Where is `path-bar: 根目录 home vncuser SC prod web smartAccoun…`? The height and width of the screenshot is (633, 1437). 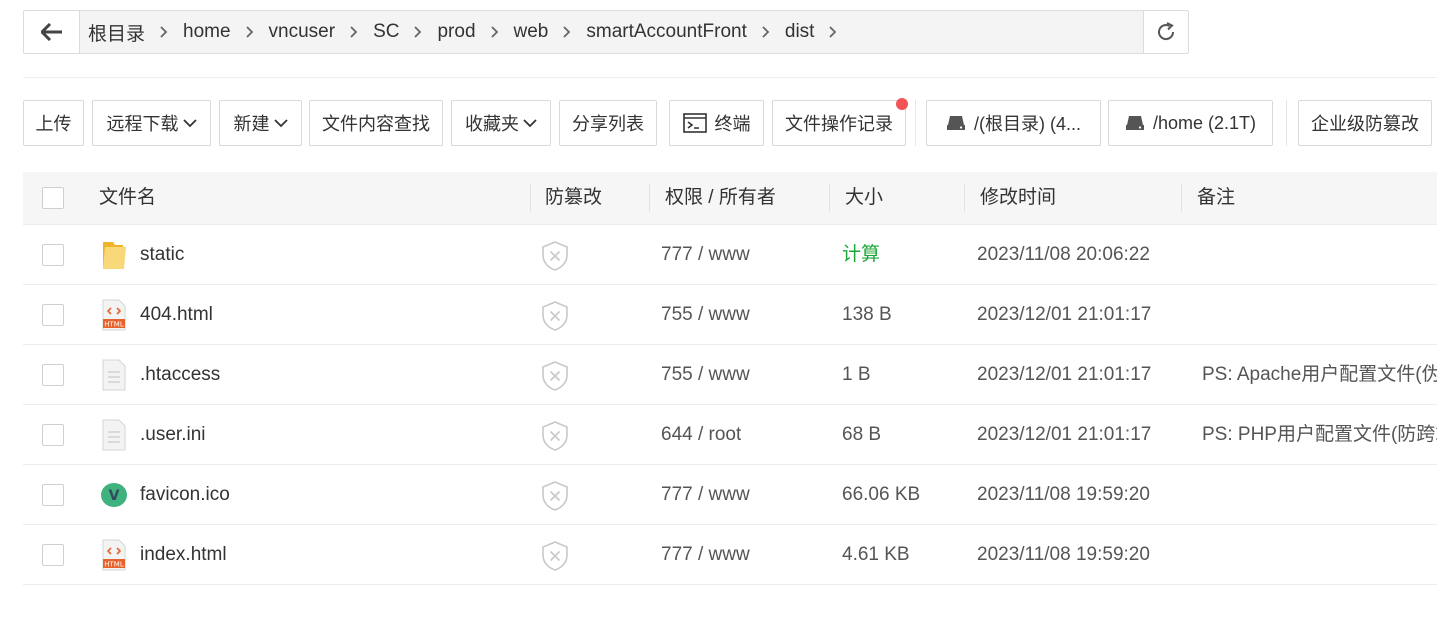
path-bar: 根目录 home vncuser SC prod web smartAccoun… is located at coordinates (606, 32).